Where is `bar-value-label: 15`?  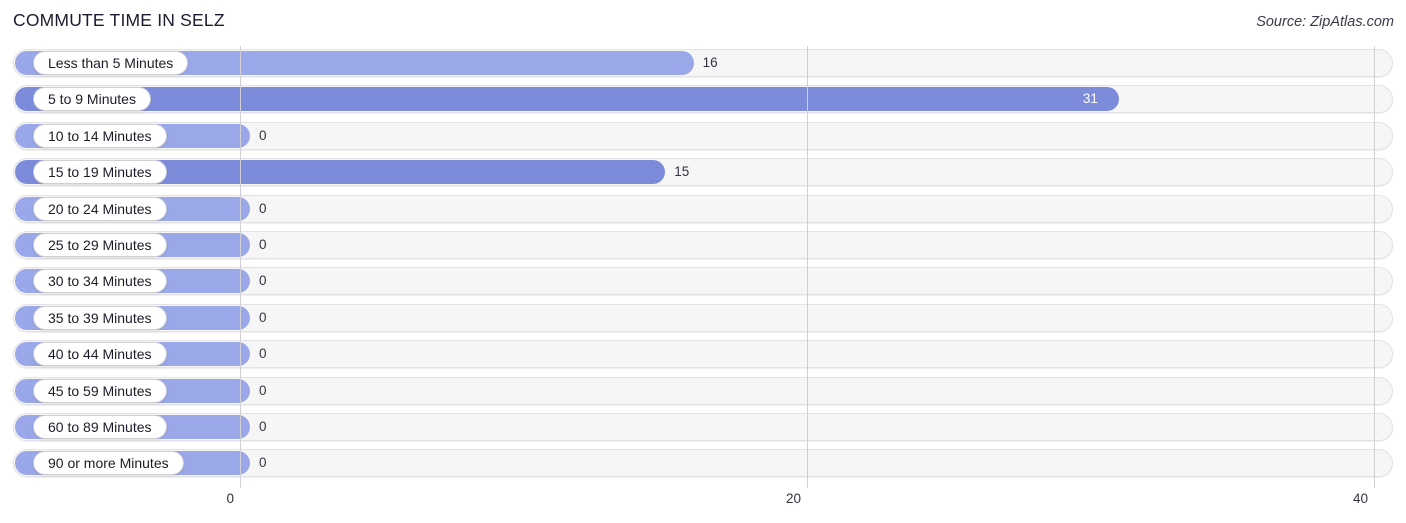 bar-value-label: 15 is located at coordinates (682, 172).